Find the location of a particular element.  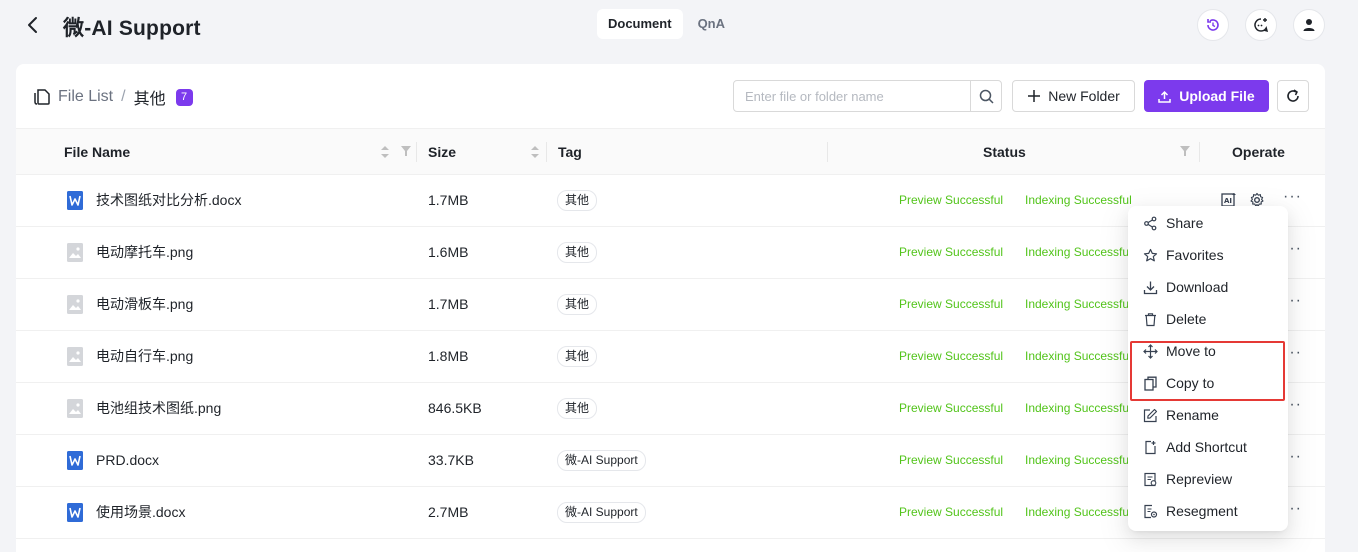

upload-file-button: Upload File is located at coordinates (1206, 96).